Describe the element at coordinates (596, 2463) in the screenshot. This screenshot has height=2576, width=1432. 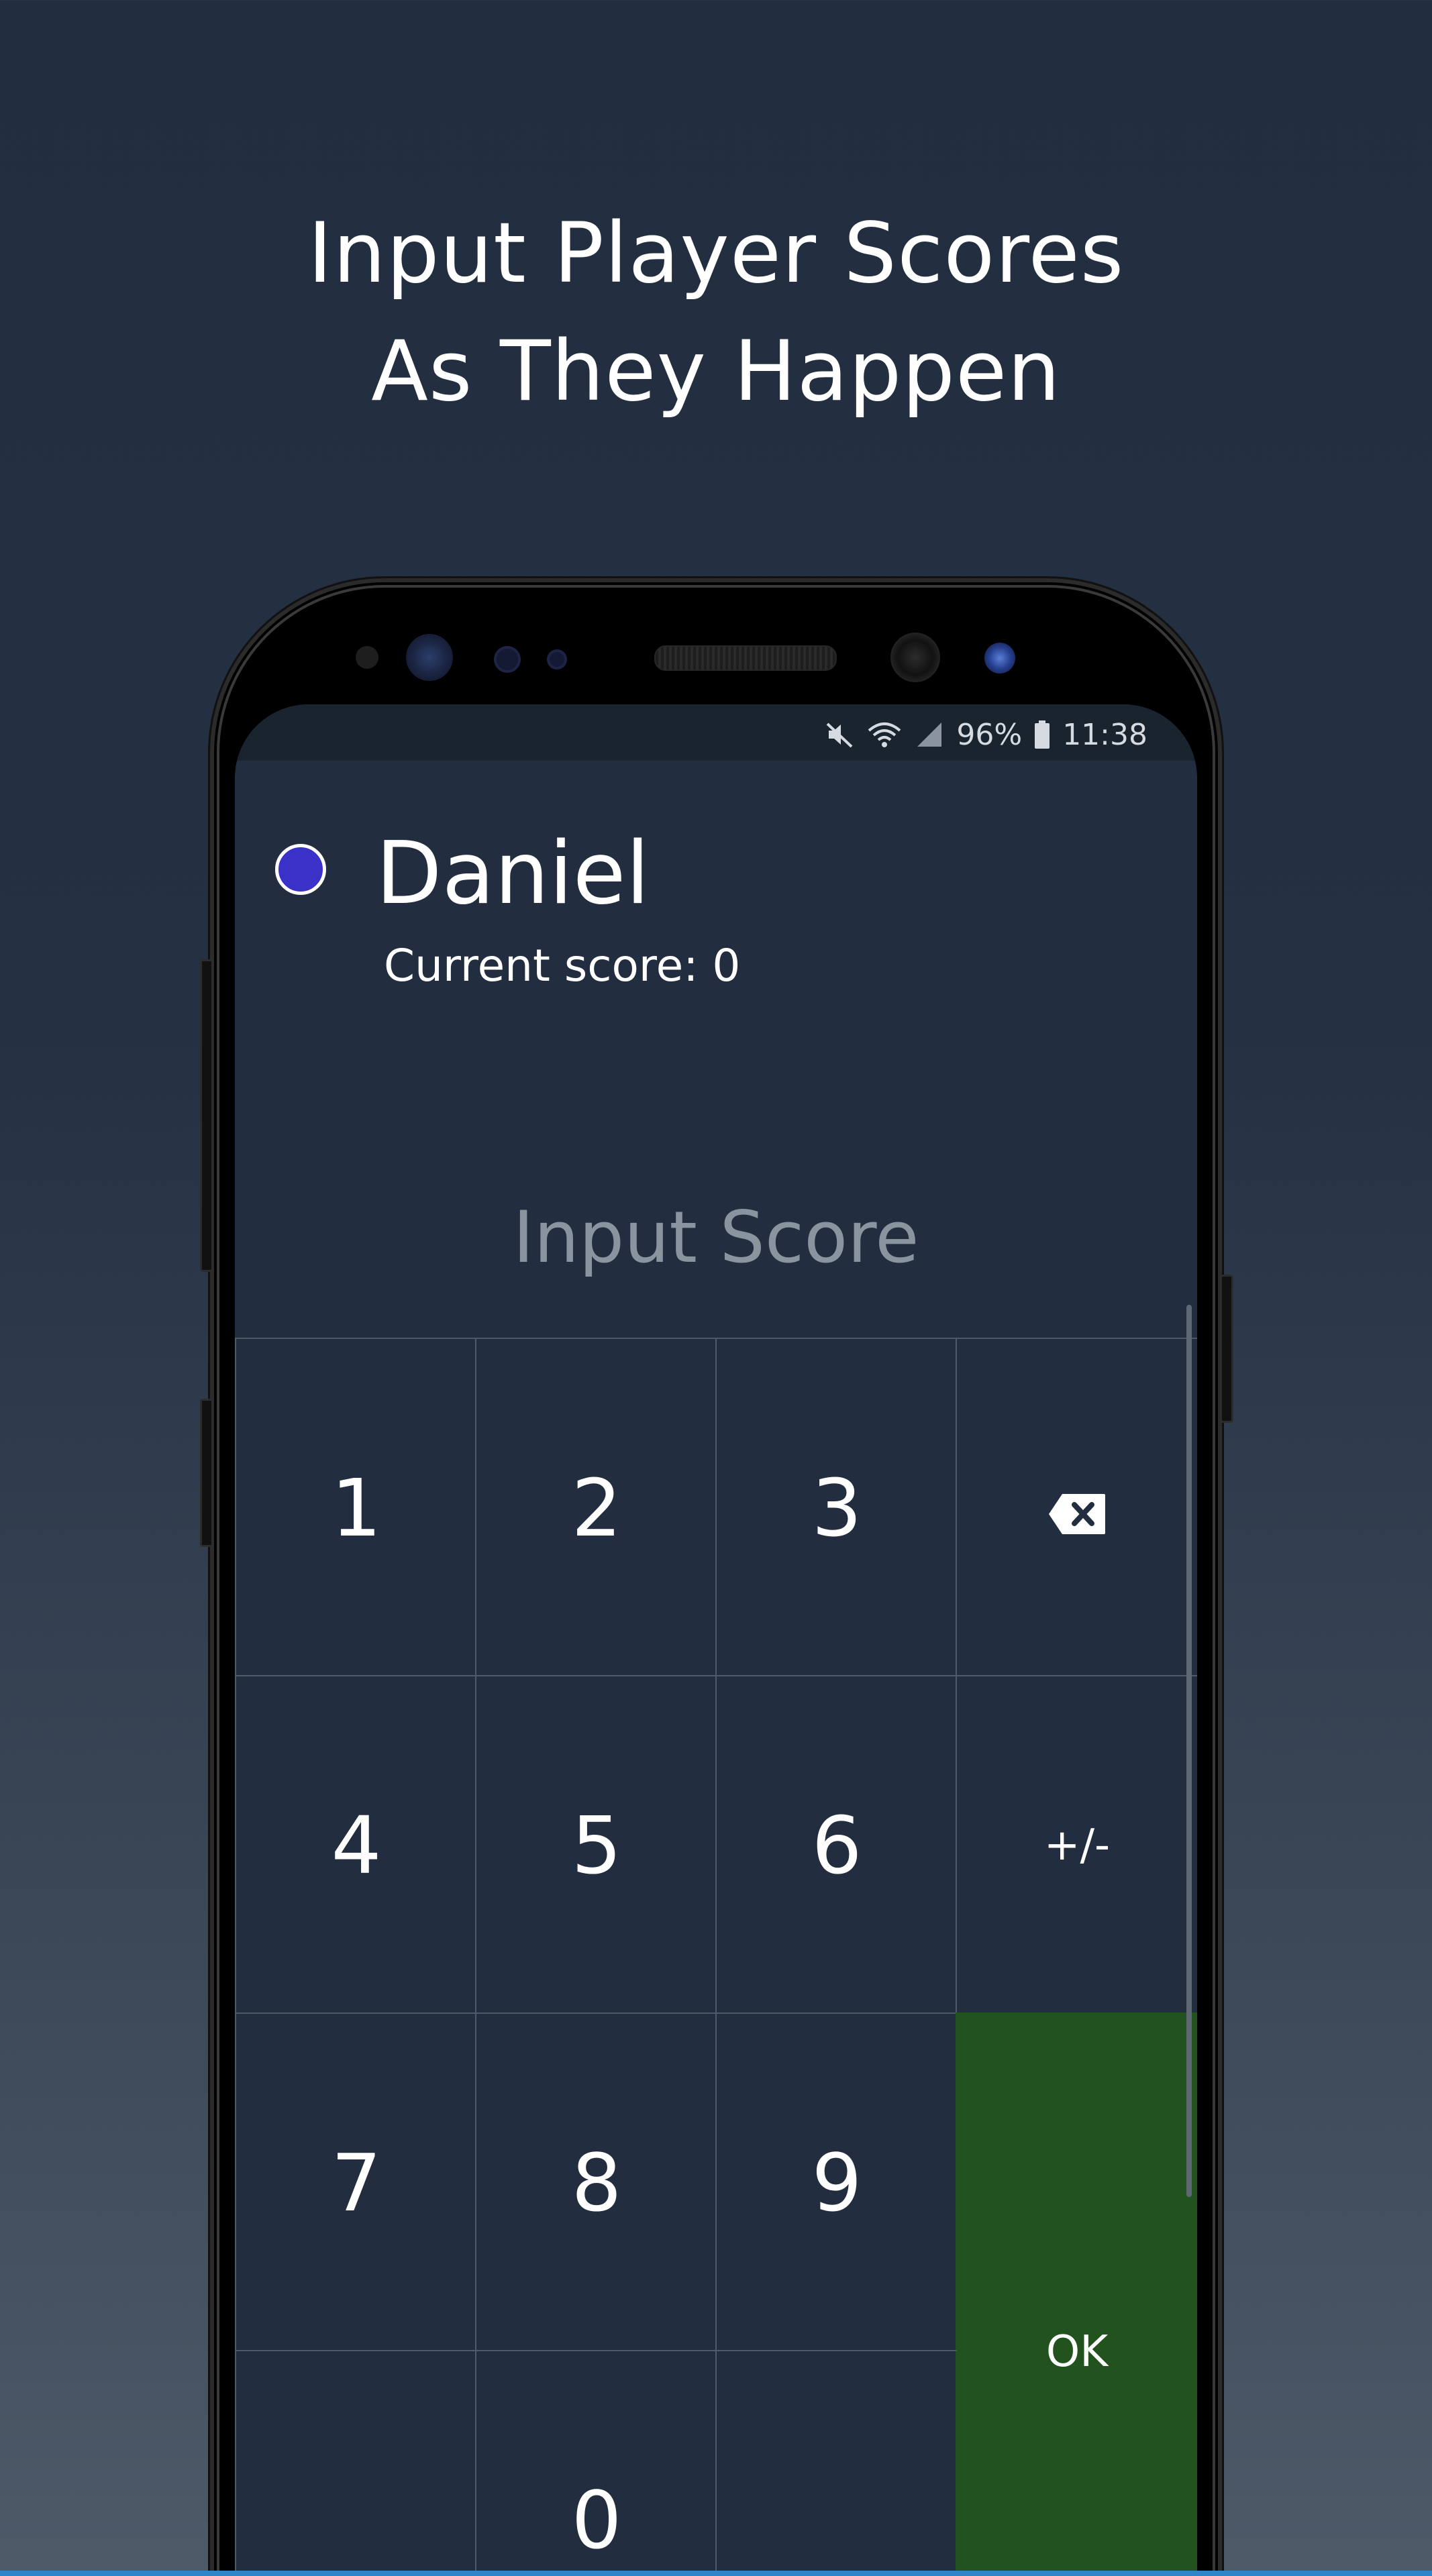
I see `key-0: 0` at that location.